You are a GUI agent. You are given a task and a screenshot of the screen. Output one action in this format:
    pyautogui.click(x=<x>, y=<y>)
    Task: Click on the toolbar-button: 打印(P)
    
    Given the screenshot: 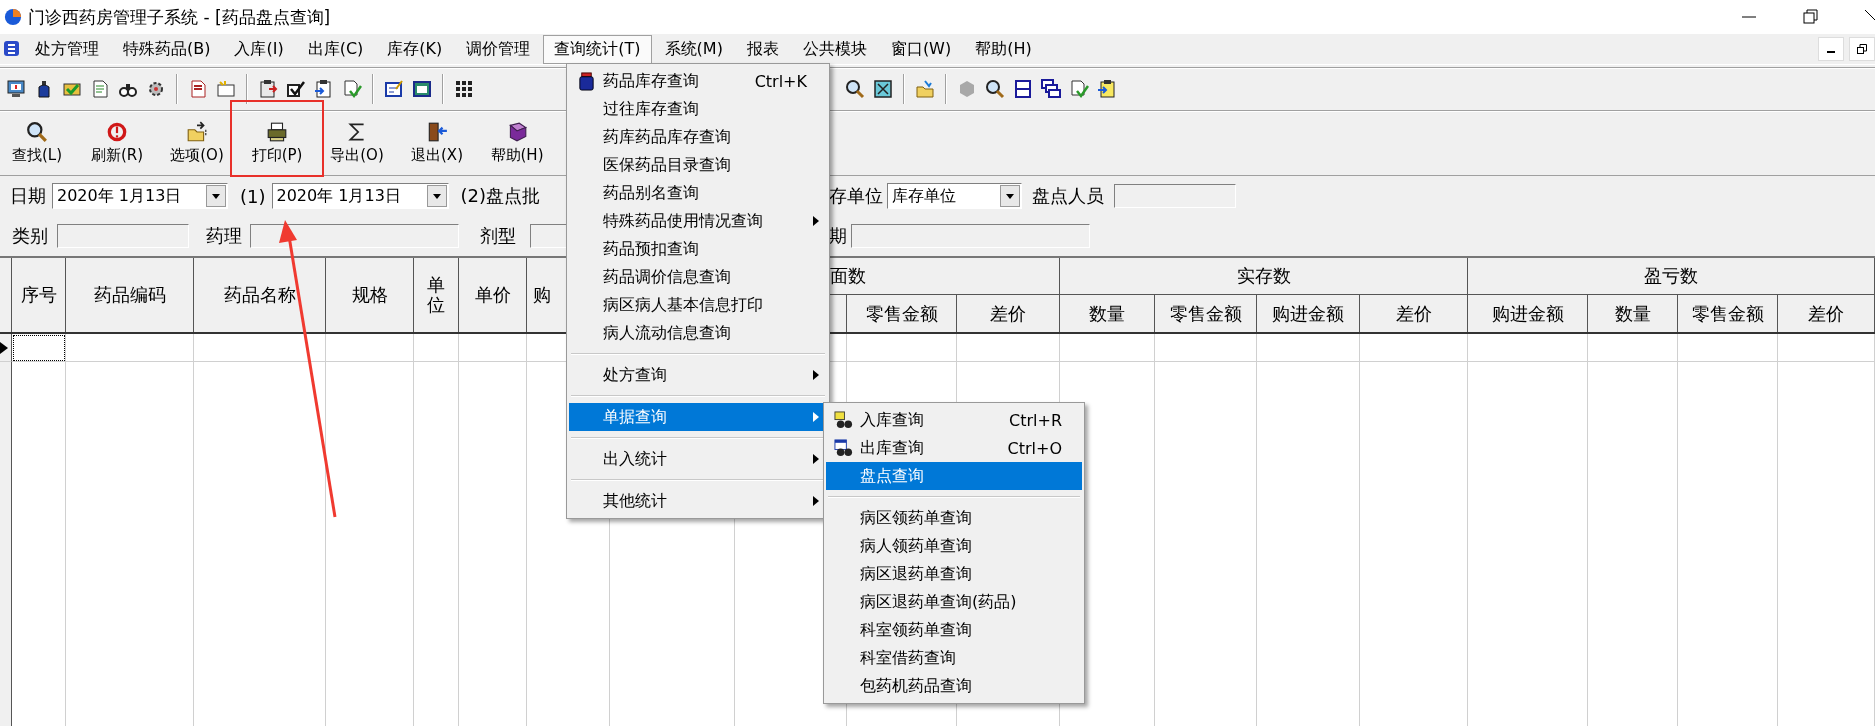 What is the action you would take?
    pyautogui.click(x=277, y=143)
    